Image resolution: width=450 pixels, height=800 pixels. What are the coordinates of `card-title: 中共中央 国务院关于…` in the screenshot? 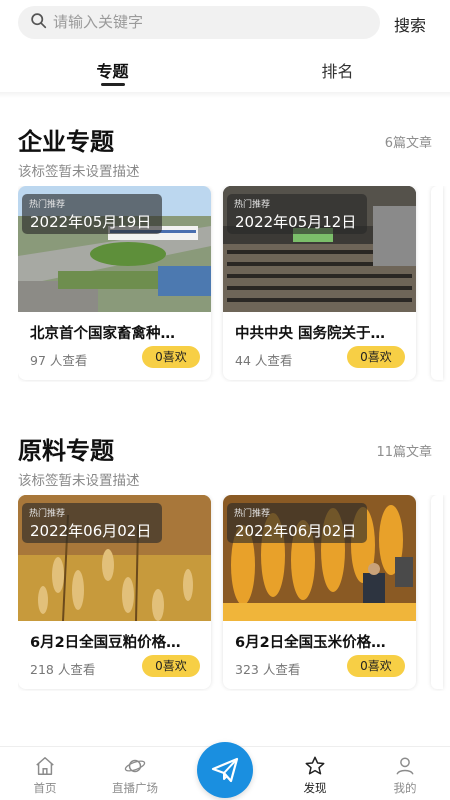 It's located at (310, 334).